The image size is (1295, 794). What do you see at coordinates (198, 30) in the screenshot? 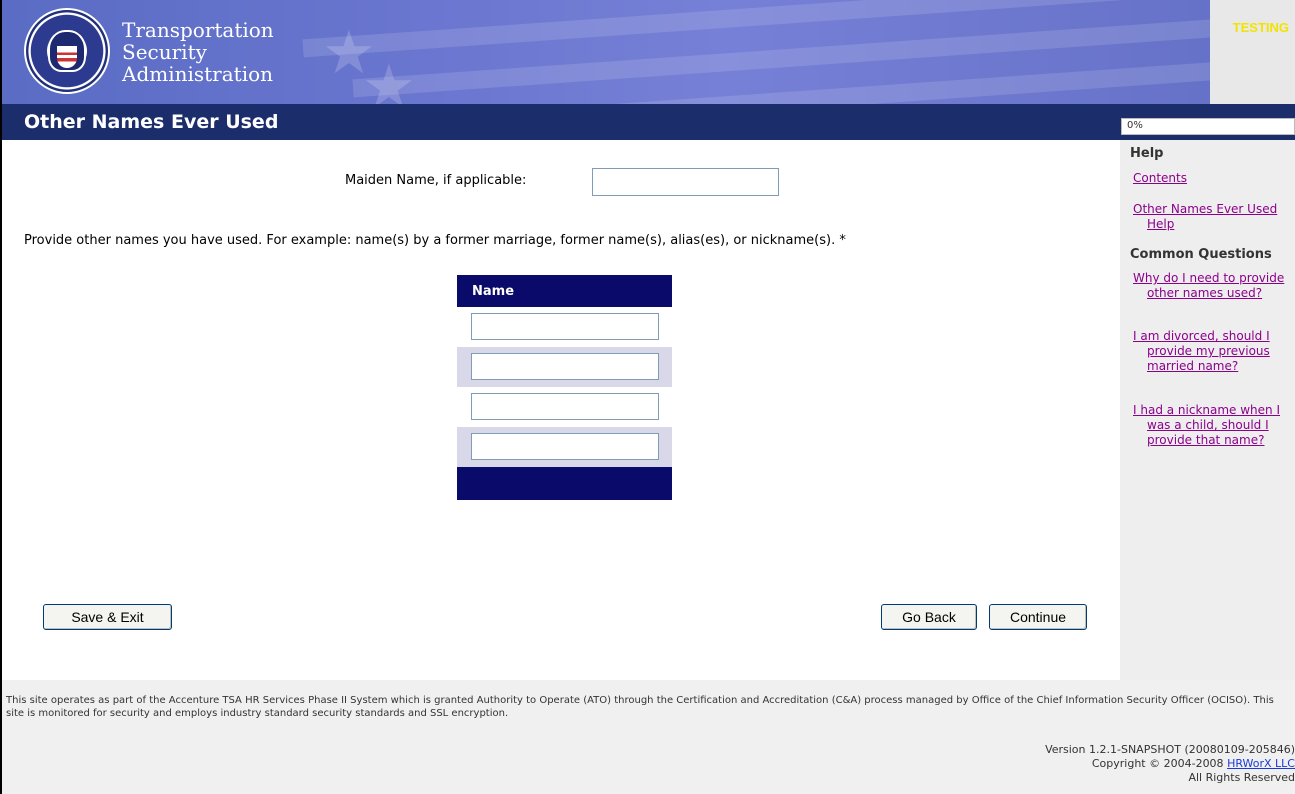
I see `agency-line-1: Transportation` at bounding box center [198, 30].